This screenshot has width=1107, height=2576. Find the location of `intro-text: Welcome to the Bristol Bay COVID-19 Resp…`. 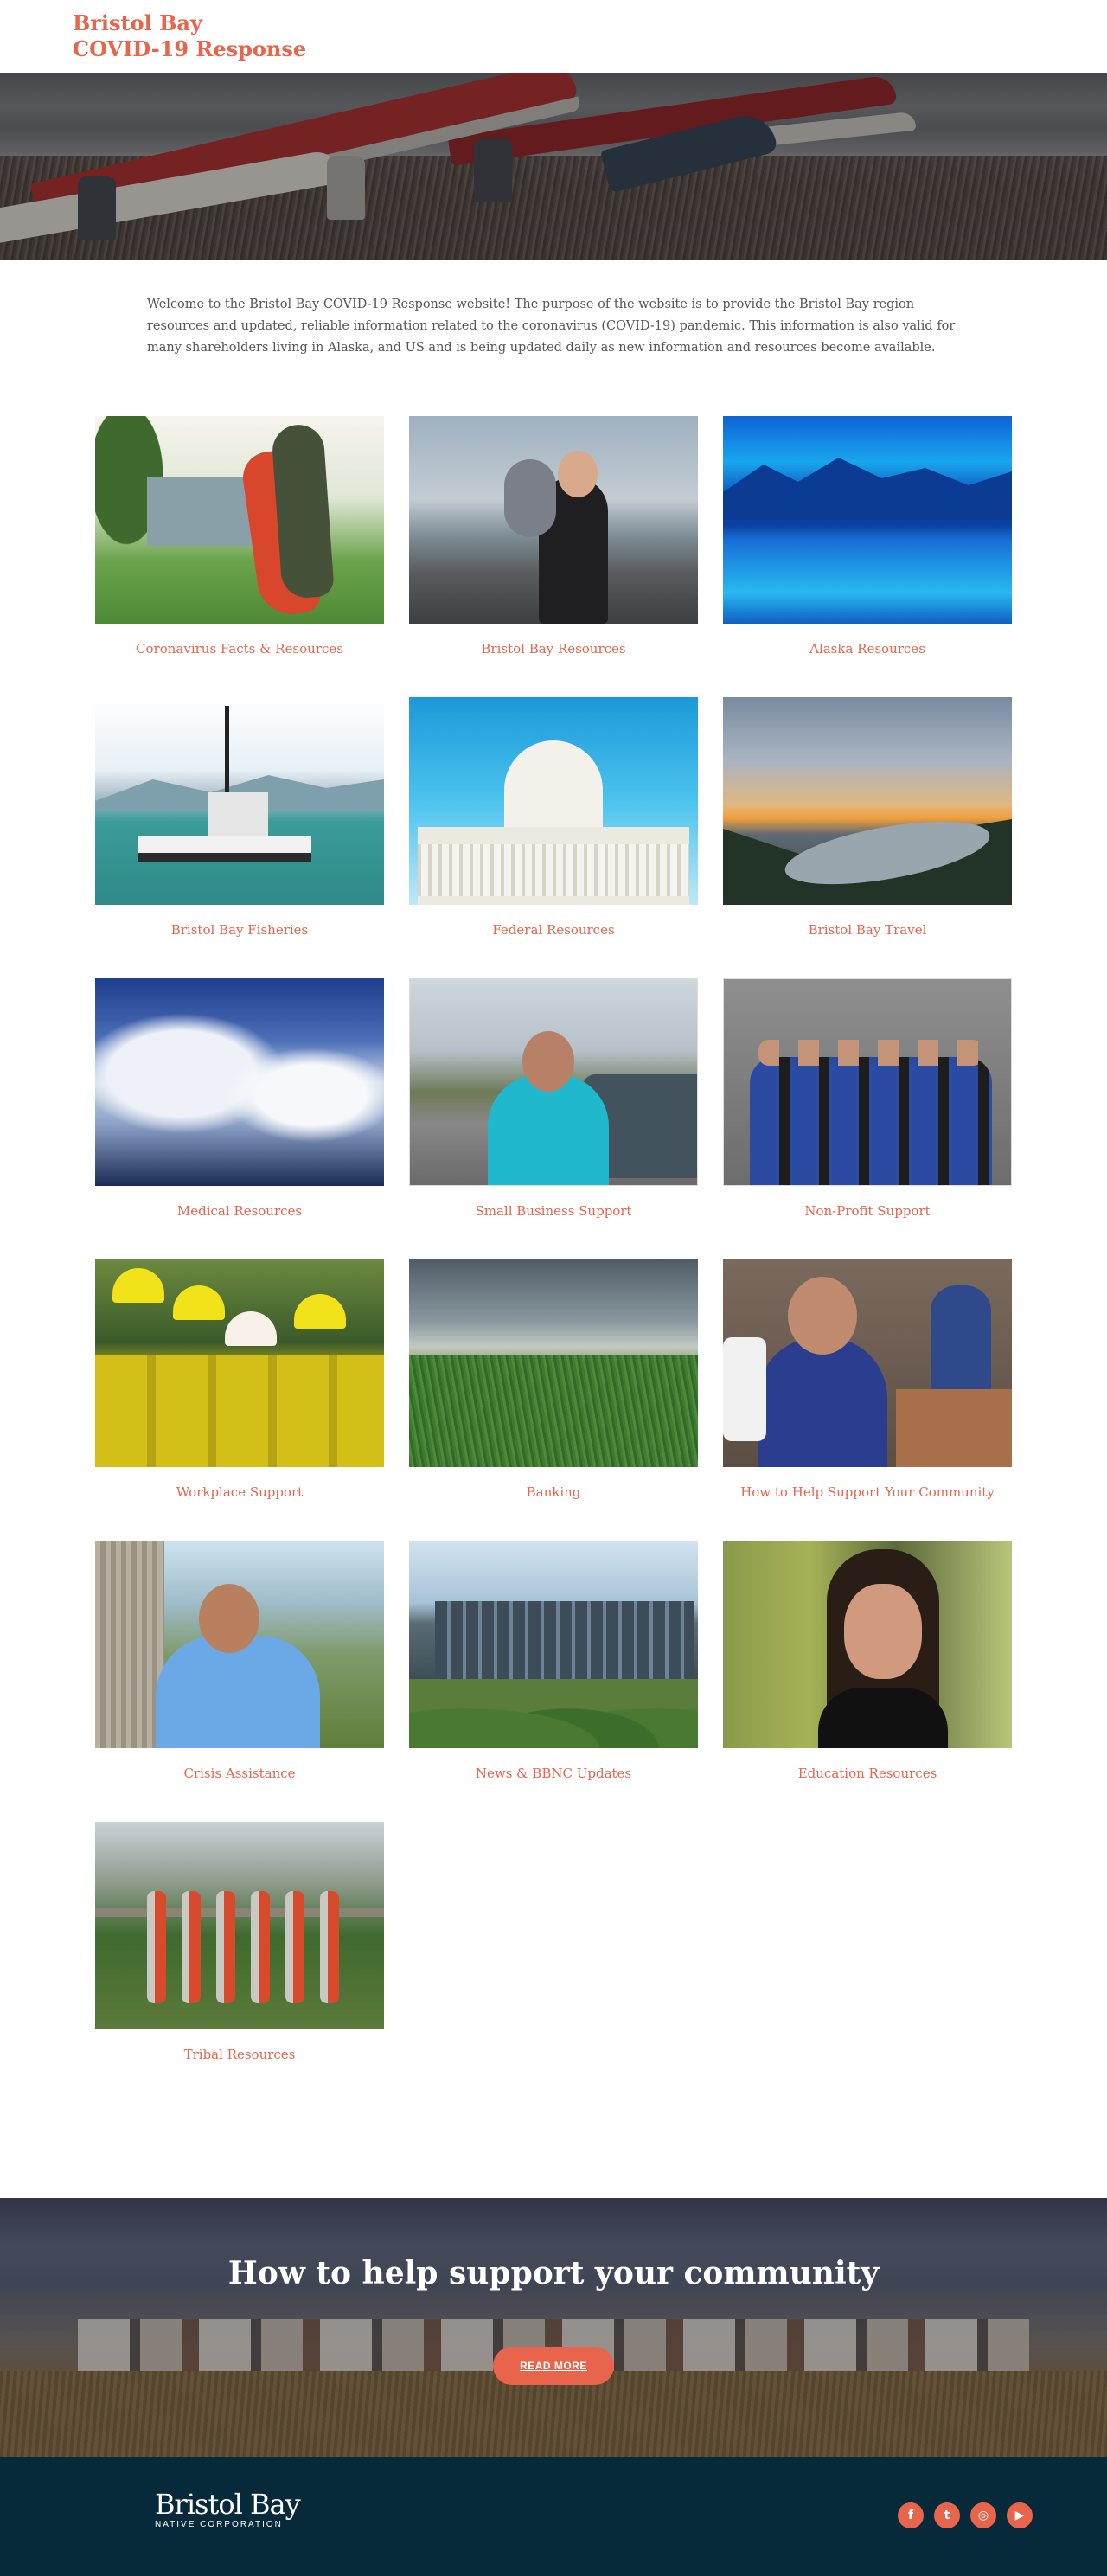

intro-text: Welcome to the Bristol Bay COVID-19 Resp… is located at coordinates (551, 326).